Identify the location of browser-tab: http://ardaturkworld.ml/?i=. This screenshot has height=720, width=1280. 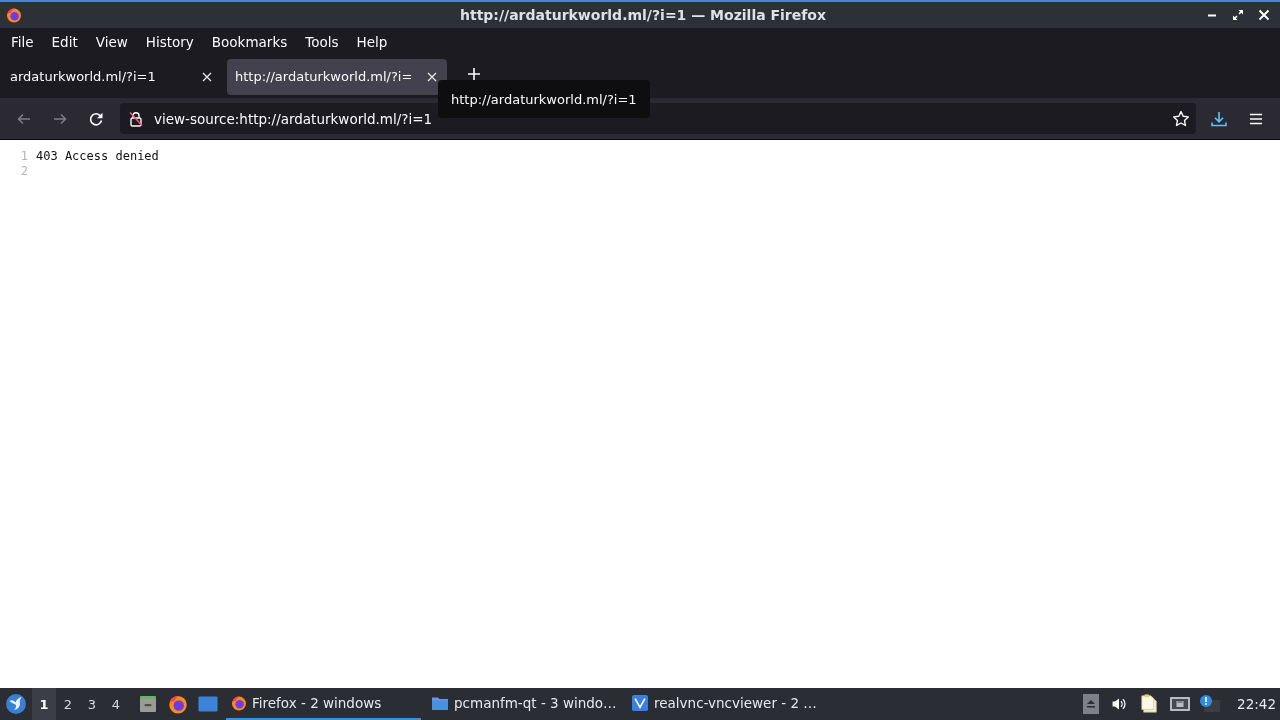
(337, 76).